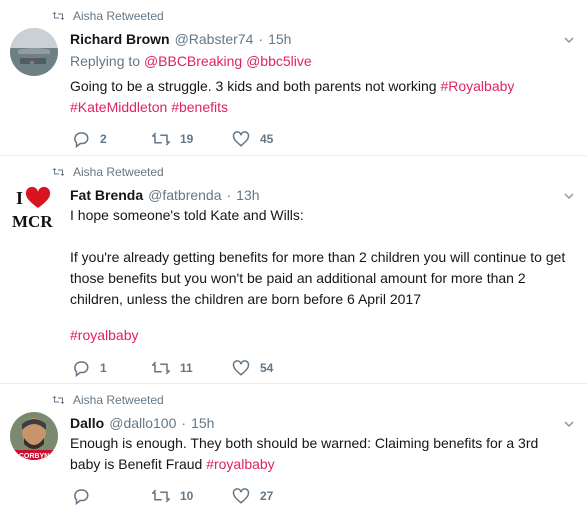 The width and height of the screenshot is (587, 512). I want to click on tweet-text: #royalbaby, so click(325, 335).